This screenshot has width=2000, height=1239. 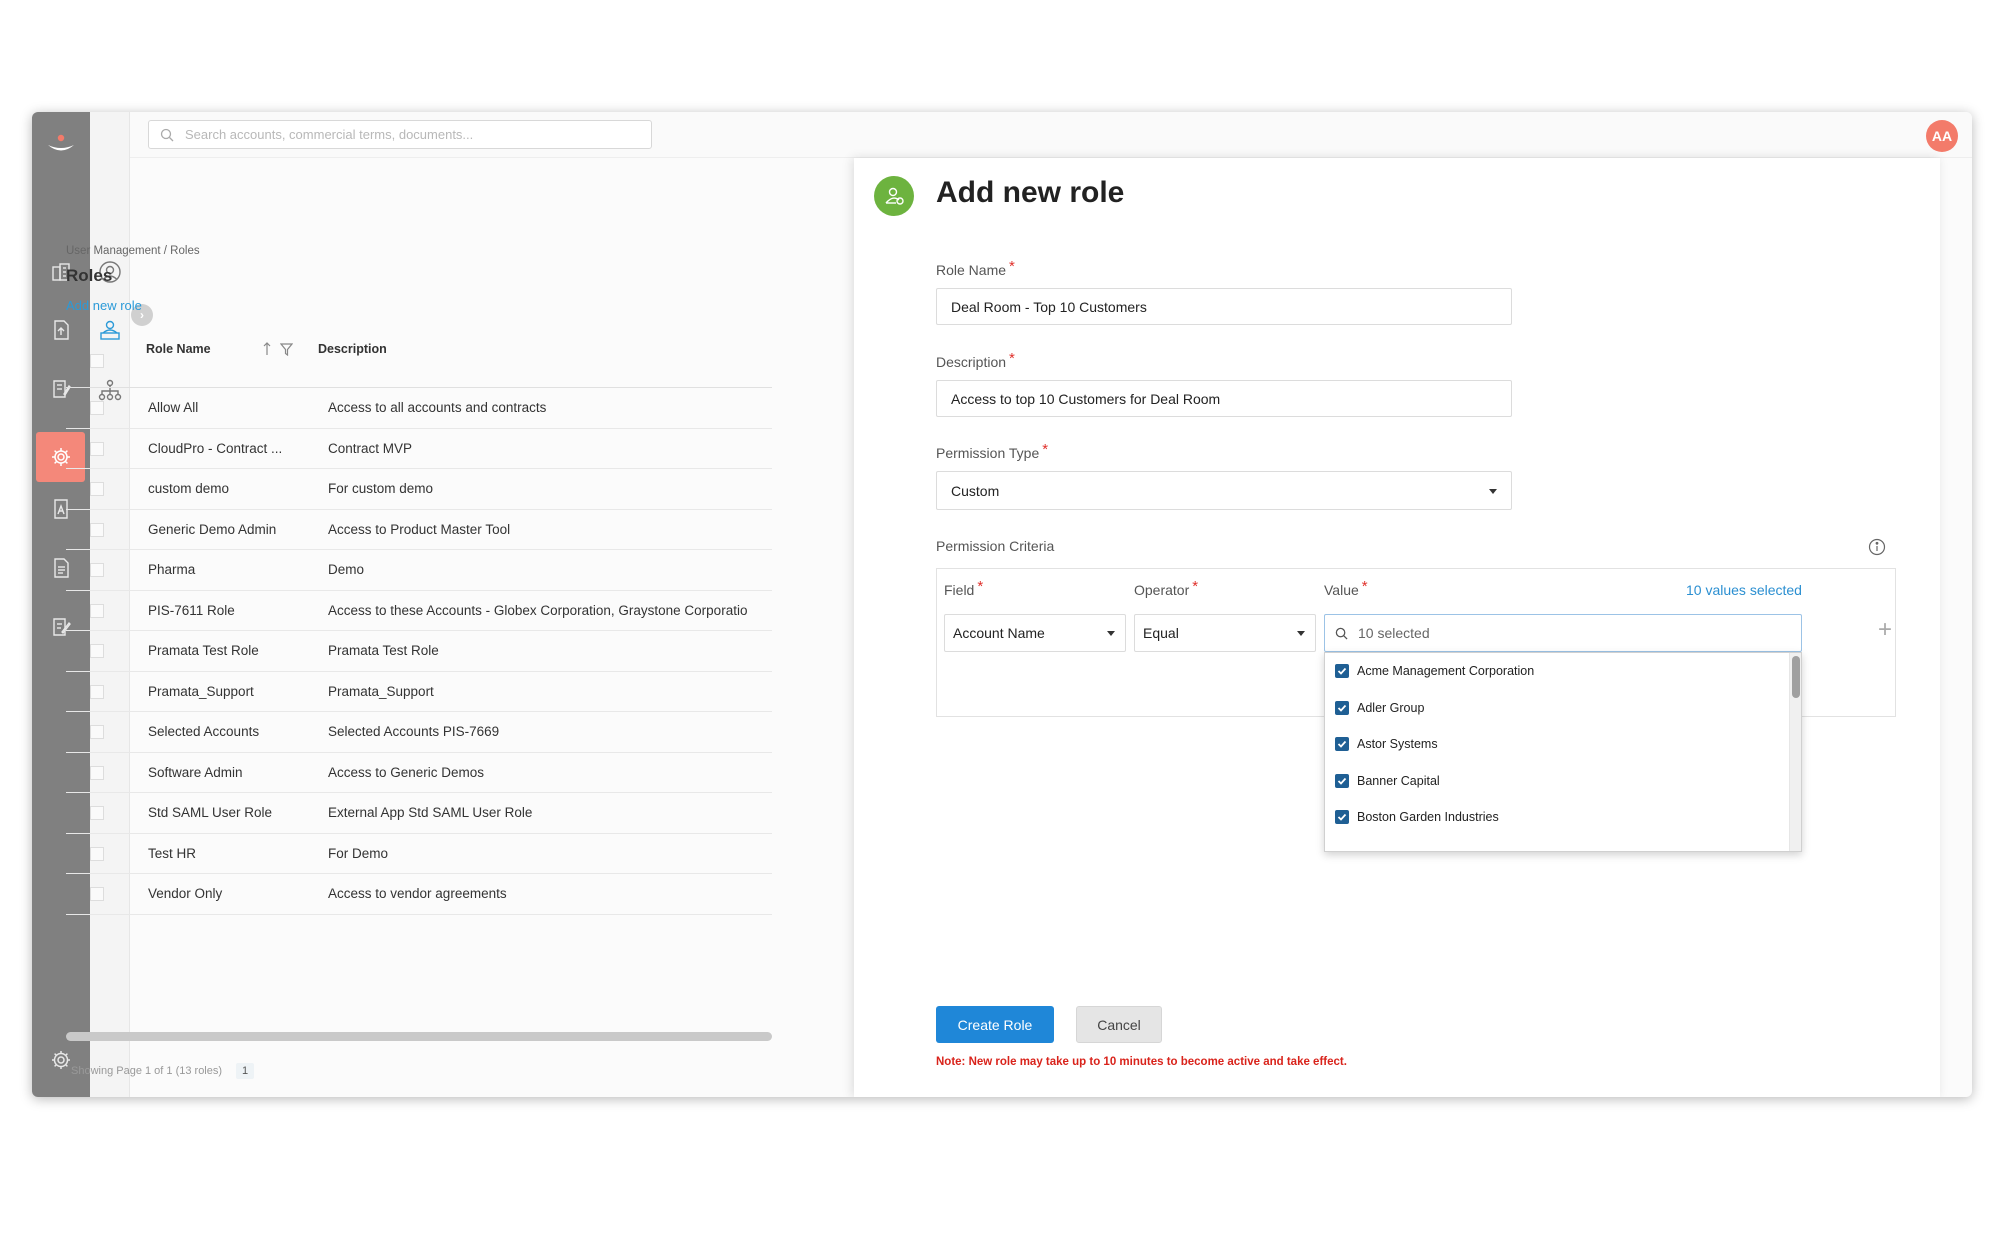 I want to click on table-header: Role Name Description, so click(x=419, y=360).